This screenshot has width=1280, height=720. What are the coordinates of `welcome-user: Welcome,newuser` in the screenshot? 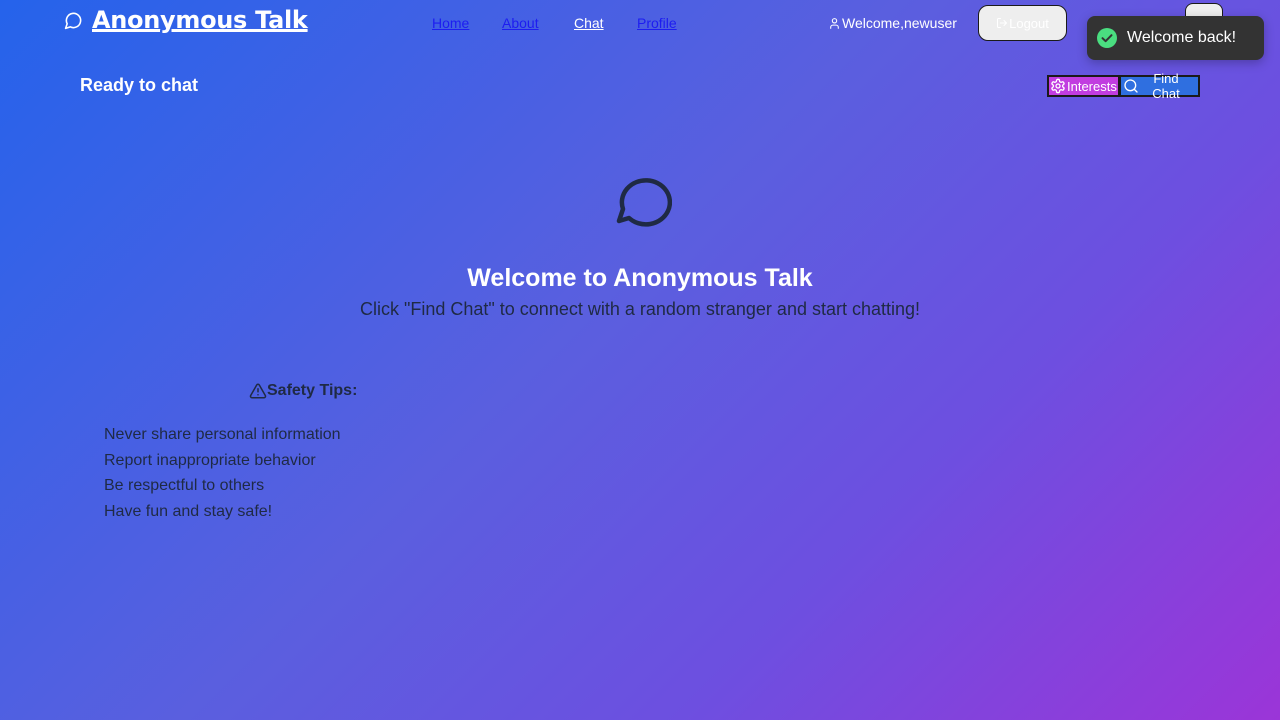 It's located at (892, 23).